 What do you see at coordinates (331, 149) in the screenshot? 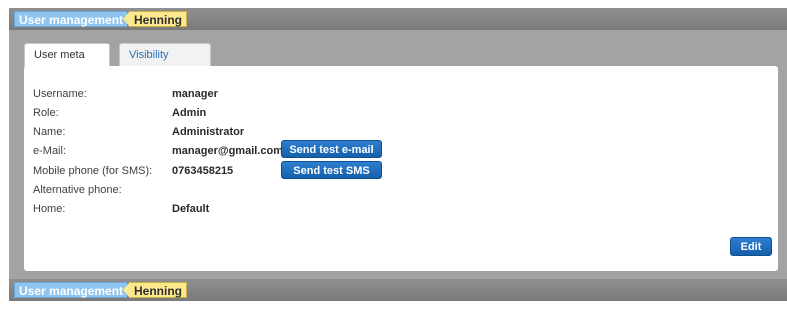
I see `send-test-email-button: Send test e-mail` at bounding box center [331, 149].